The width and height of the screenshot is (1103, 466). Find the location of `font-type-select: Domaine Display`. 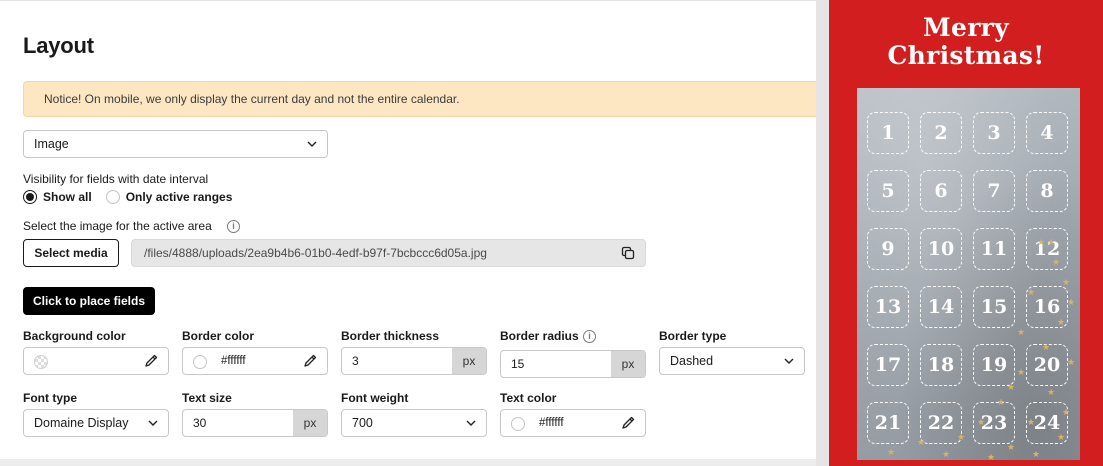

font-type-select: Domaine Display is located at coordinates (96, 423).